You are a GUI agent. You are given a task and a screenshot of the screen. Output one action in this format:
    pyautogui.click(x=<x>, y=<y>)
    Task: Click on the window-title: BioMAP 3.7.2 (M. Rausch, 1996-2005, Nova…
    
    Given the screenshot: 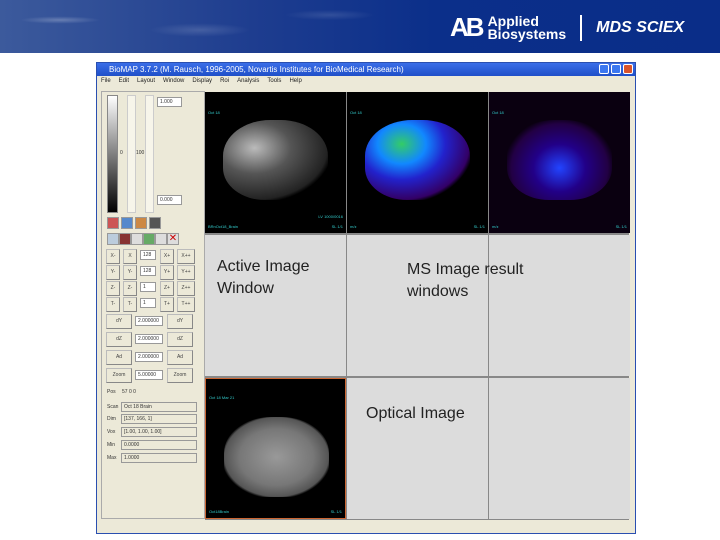 What is the action you would take?
    pyautogui.click(x=256, y=69)
    